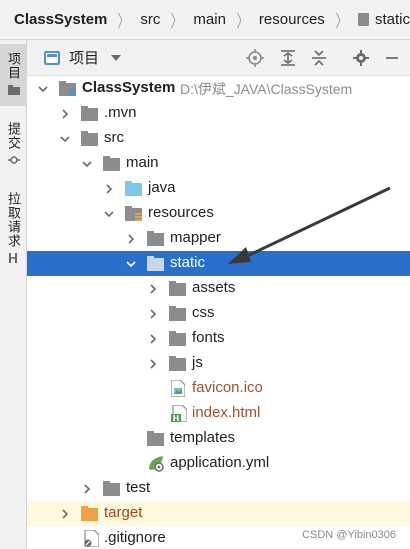 Image resolution: width=410 pixels, height=549 pixels. Describe the element at coordinates (181, 212) in the screenshot. I see `tree-label: resources` at that location.